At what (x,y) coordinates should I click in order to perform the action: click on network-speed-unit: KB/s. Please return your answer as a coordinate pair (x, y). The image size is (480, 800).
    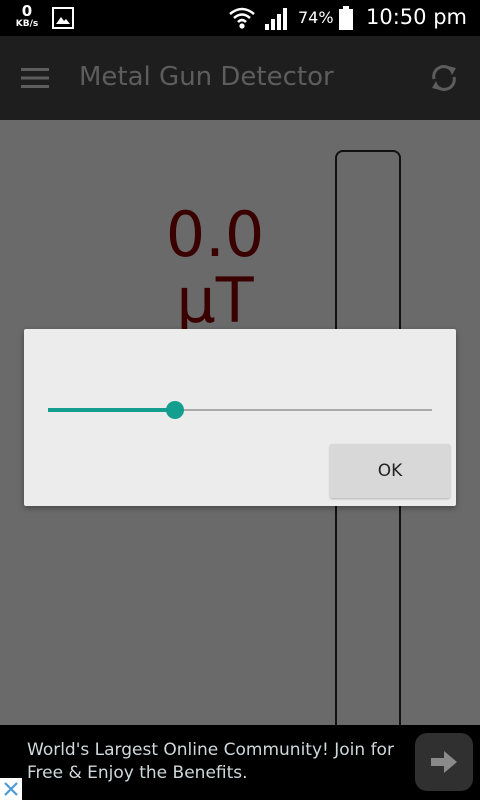
    Looking at the image, I should click on (27, 24).